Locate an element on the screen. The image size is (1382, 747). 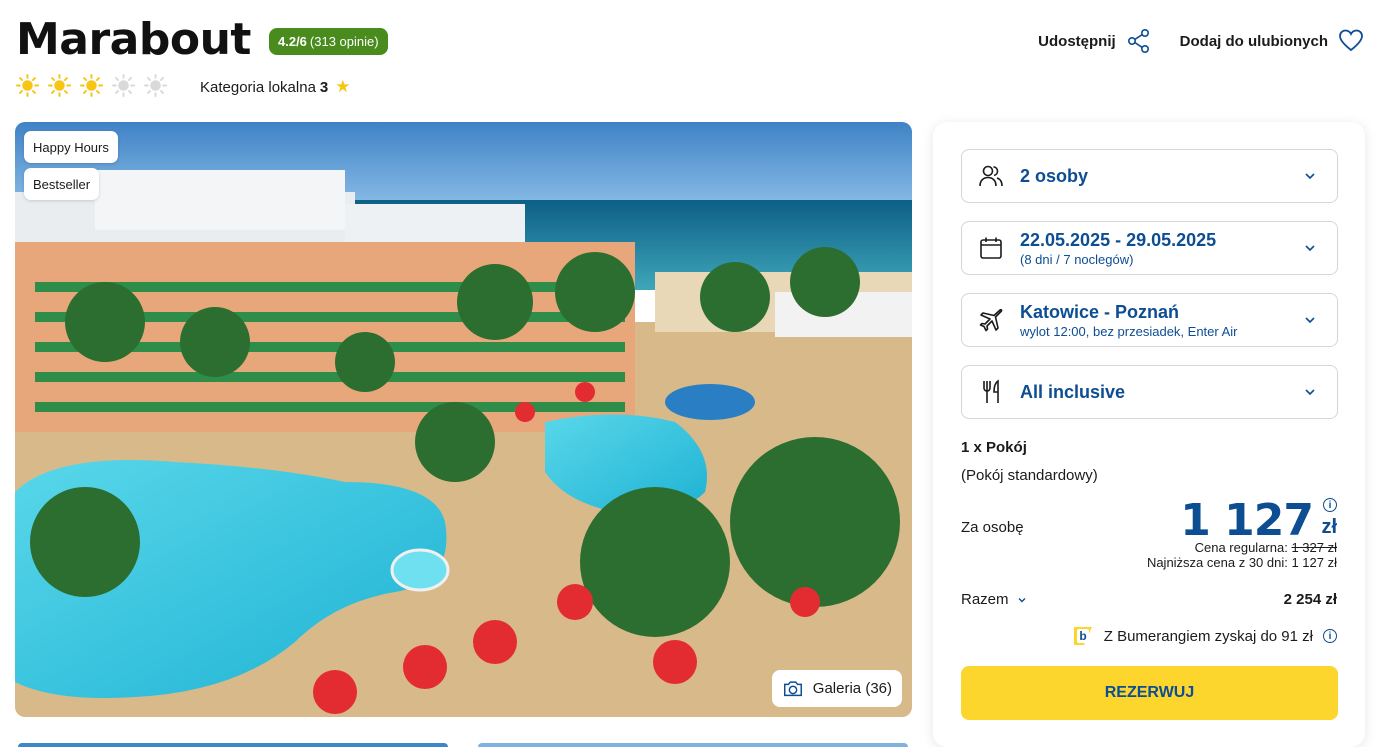
open-gallery-button: Galeria (36) is located at coordinates (836, 688).